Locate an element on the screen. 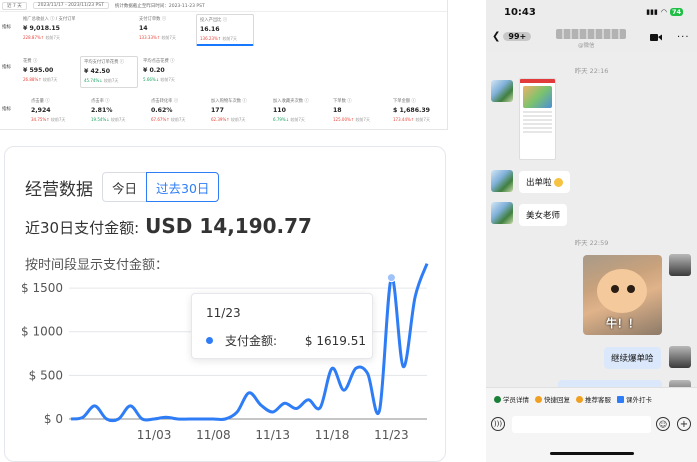 The width and height of the screenshot is (697, 462). quick-student-info: 学员详情 is located at coordinates (511, 399).